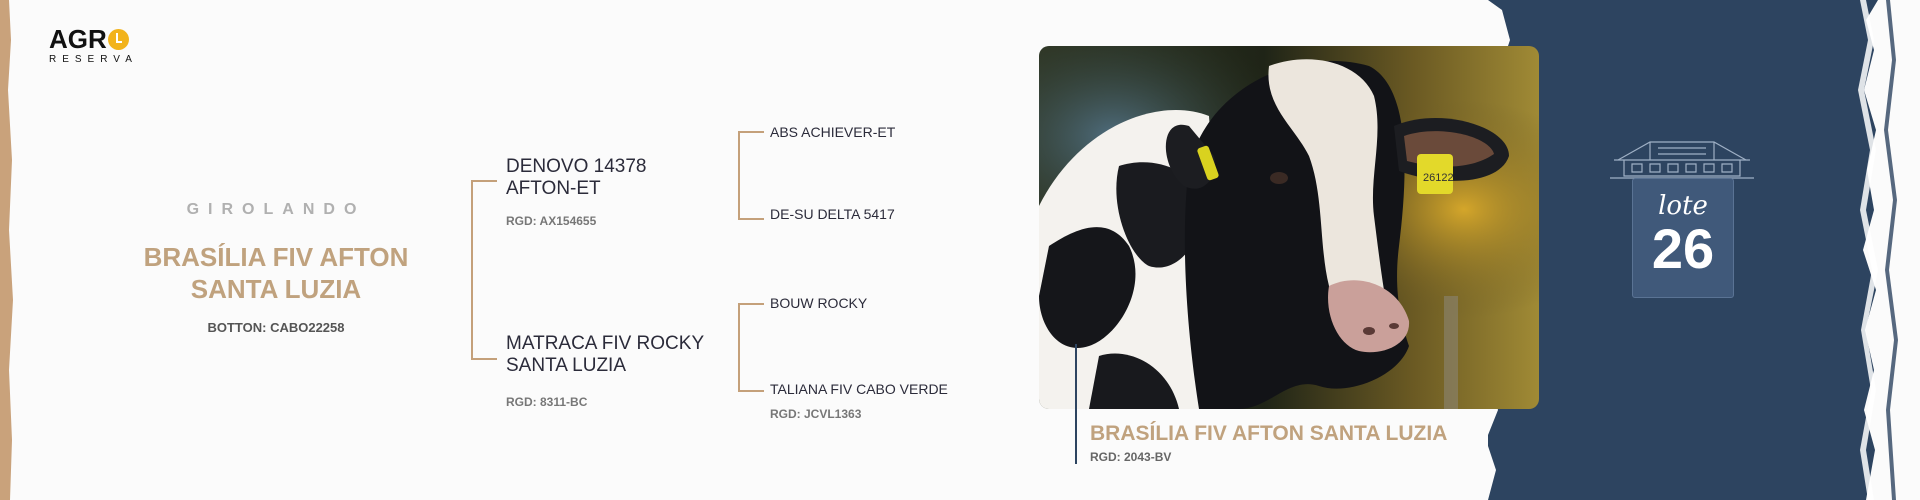 Image resolution: width=1920 pixels, height=500 pixels. I want to click on photo-caption-rgd: RGD: 2043-BV, so click(1131, 457).